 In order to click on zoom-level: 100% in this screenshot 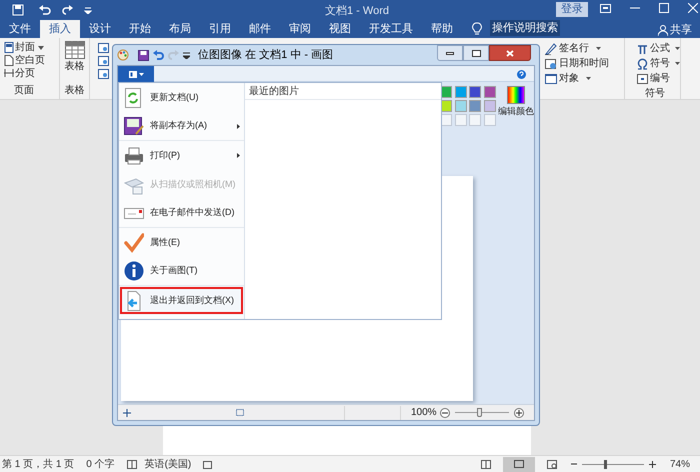, I will do `click(424, 413)`.